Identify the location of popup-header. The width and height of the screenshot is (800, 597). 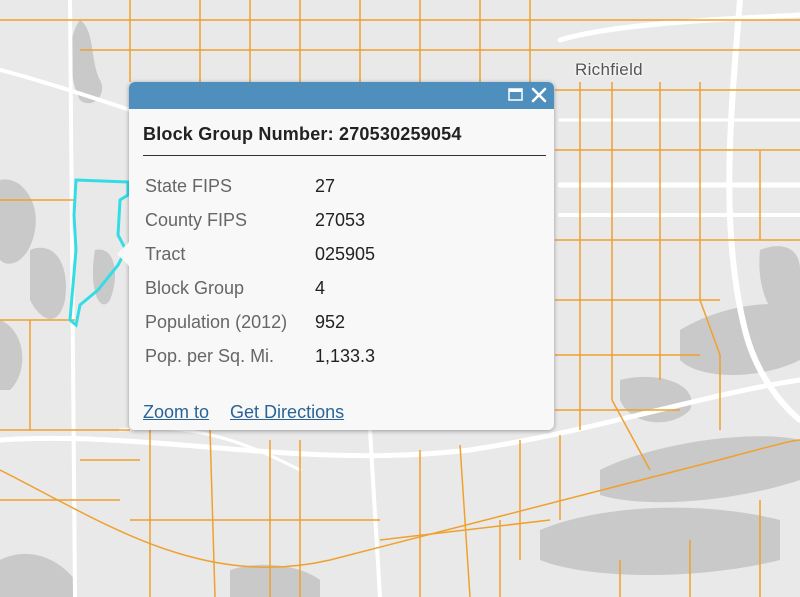
(341, 95).